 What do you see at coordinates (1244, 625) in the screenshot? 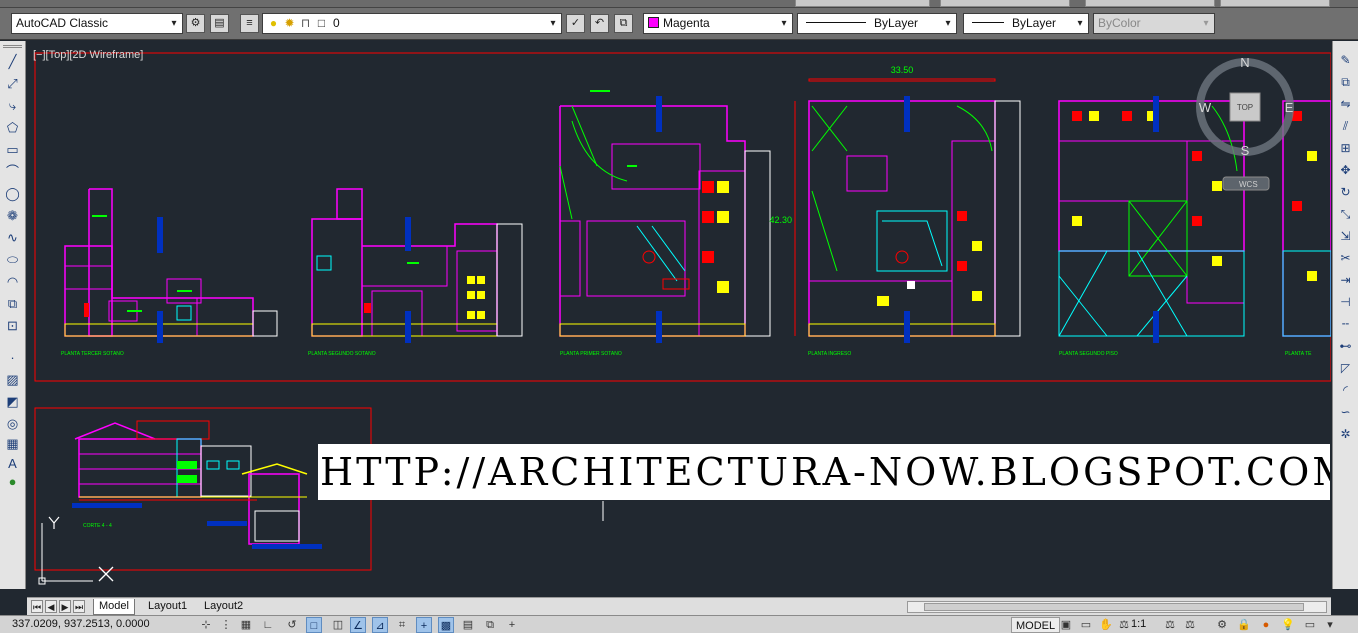
I see `lock-ui-icon: 🔒` at bounding box center [1244, 625].